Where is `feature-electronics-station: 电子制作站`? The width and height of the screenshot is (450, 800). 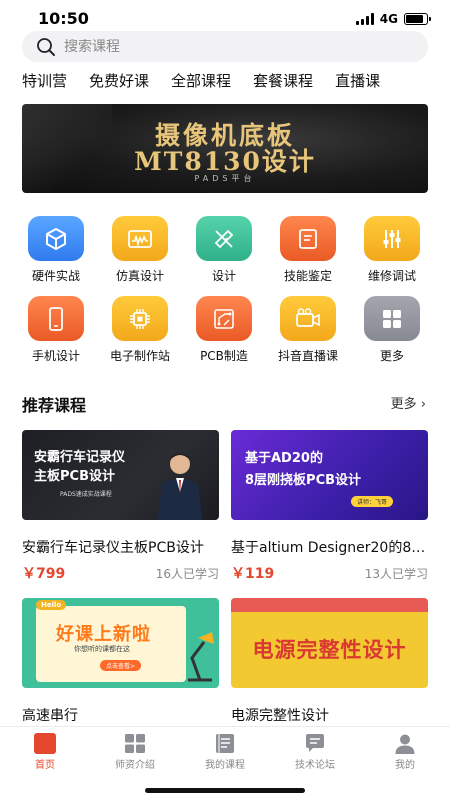
feature-electronics-station: 电子制作站 is located at coordinates (140, 330).